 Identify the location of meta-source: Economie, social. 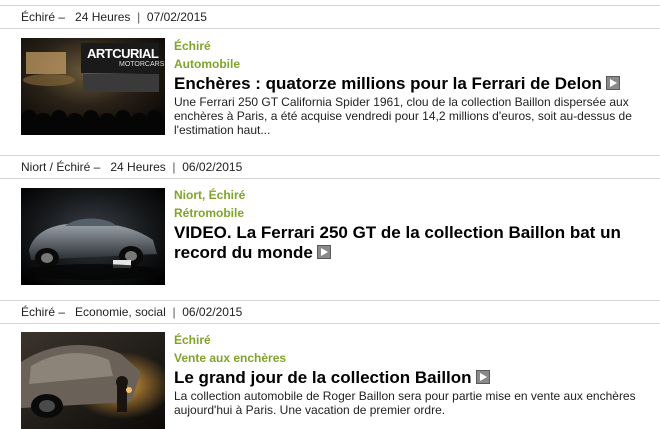
(120, 312).